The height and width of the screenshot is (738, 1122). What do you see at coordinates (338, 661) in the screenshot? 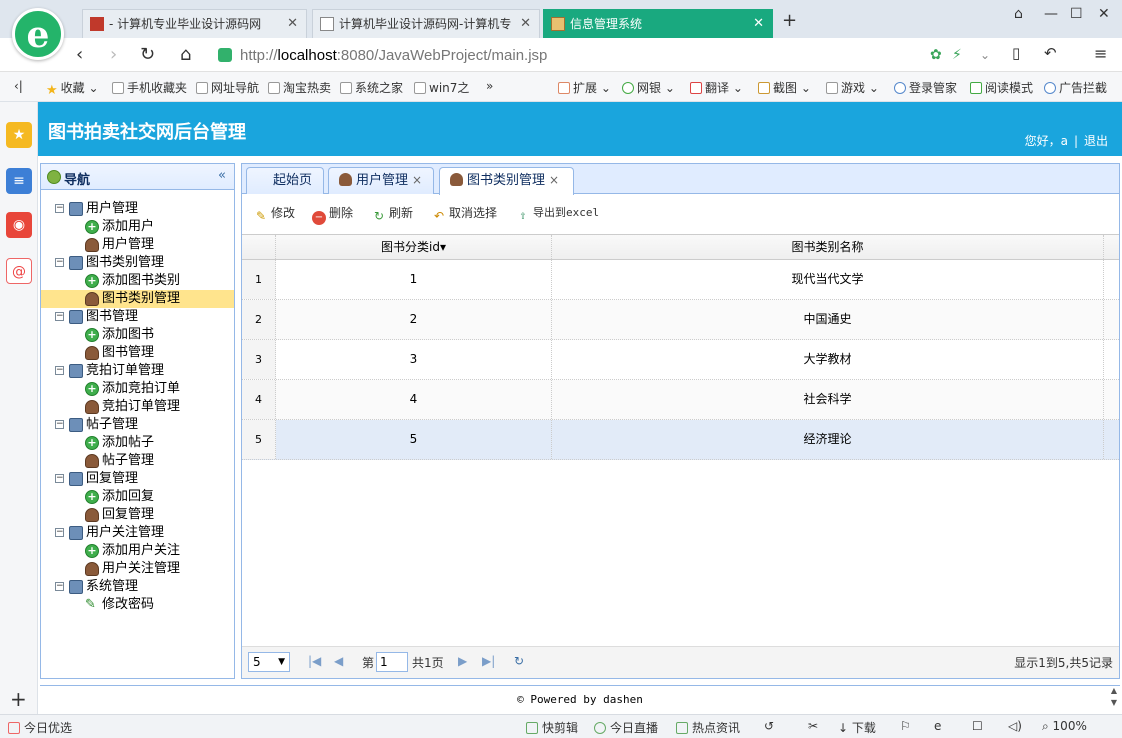
I see `prev-page-icon: ◀` at bounding box center [338, 661].